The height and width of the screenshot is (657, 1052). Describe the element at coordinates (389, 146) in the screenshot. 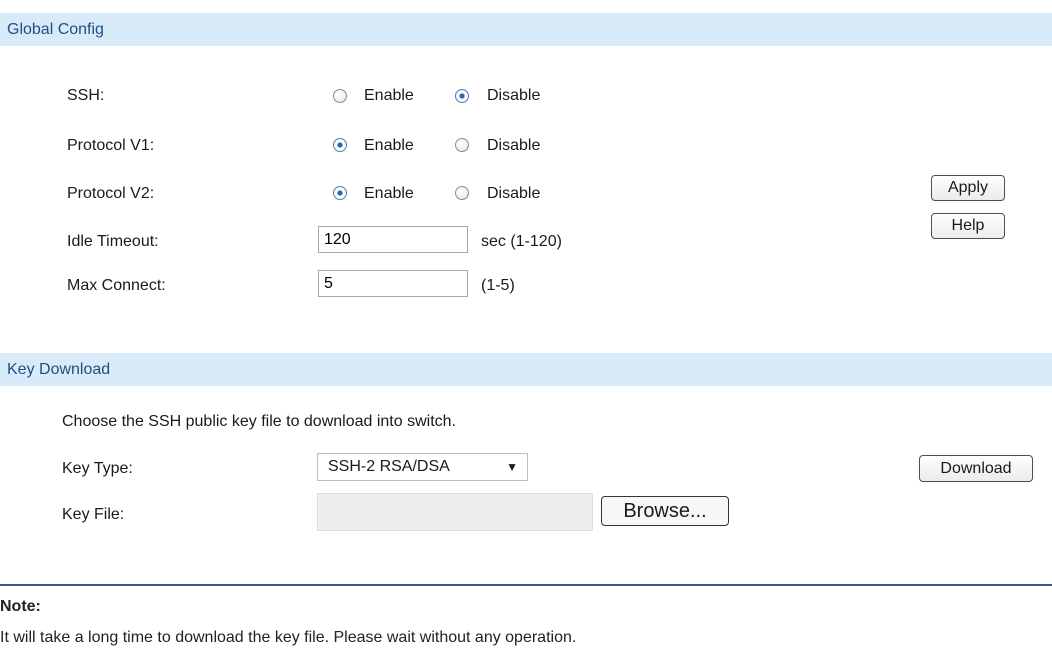

I see `protocol-v1-enable-label: Enable` at that location.